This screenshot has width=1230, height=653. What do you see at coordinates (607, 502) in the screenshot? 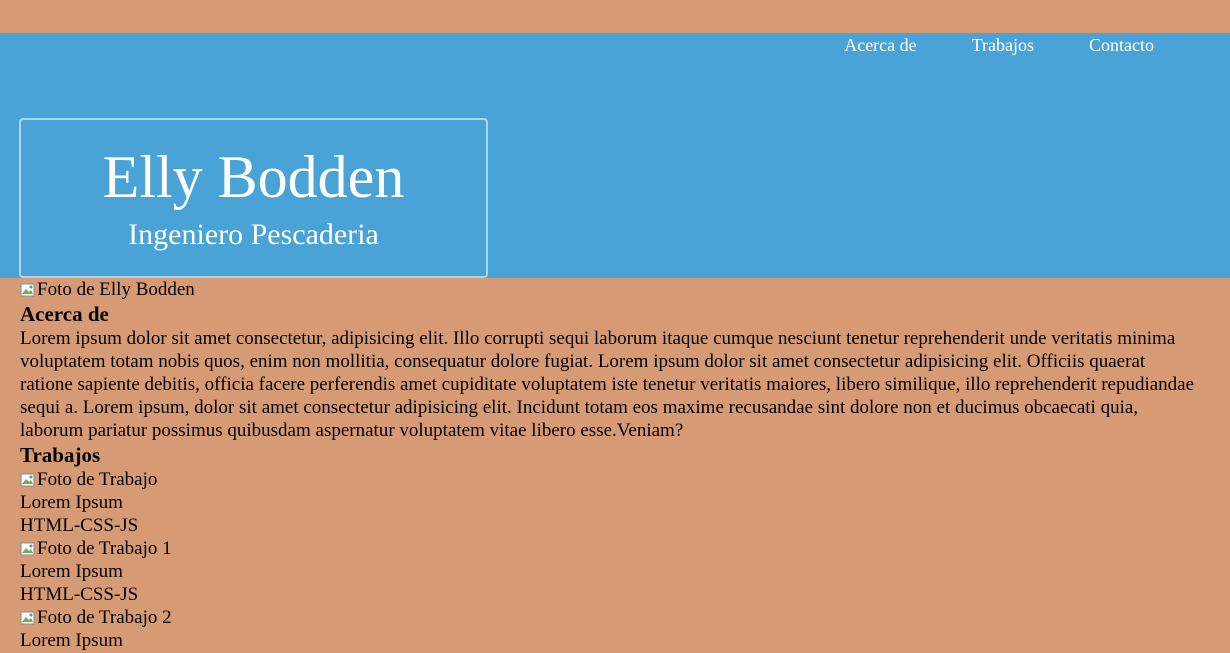
I see `work-item: Foto de Trabajo Lorem Ipsum HTML-CSS-JS` at bounding box center [607, 502].